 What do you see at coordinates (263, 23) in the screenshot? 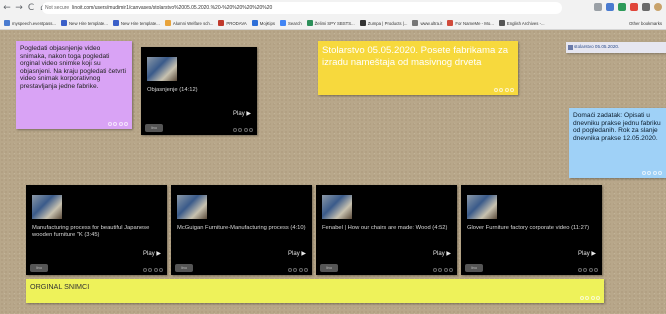
I see `bookmark-item: MojKips` at bounding box center [263, 23].